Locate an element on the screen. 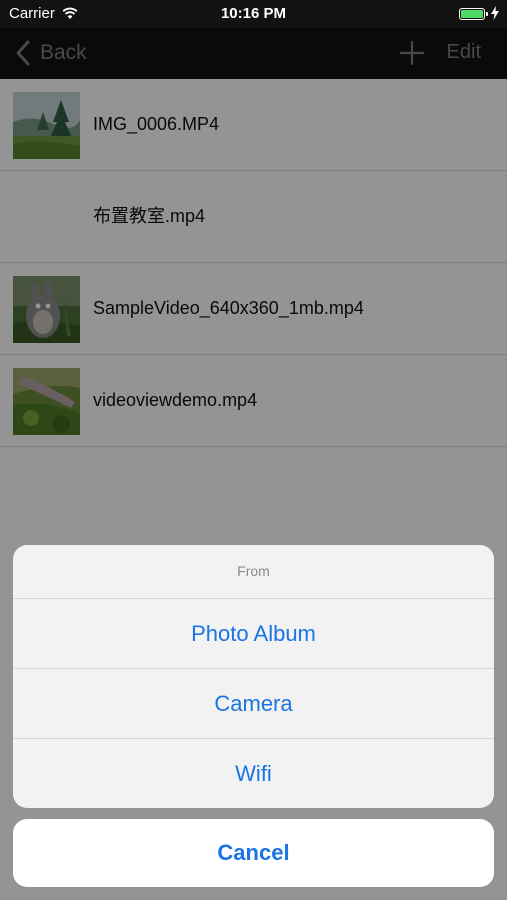 Image resolution: width=507 pixels, height=900 pixels. photo-album-button: Photo Album is located at coordinates (253, 634).